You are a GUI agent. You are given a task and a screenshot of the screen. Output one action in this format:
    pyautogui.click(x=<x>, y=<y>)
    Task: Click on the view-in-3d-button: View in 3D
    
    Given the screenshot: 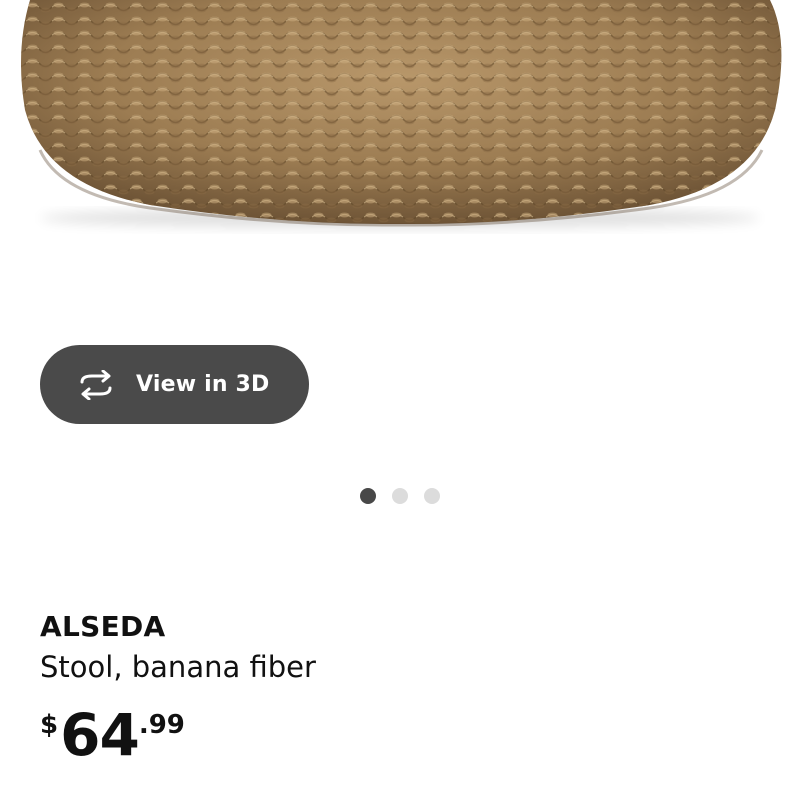 What is the action you would take?
    pyautogui.click(x=174, y=384)
    